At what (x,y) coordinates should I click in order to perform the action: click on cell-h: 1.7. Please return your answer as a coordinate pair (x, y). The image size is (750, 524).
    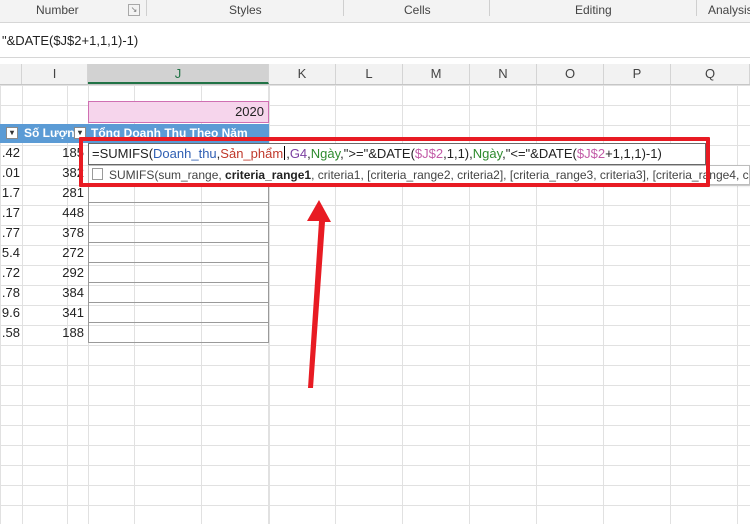
    Looking at the image, I should click on (10, 193).